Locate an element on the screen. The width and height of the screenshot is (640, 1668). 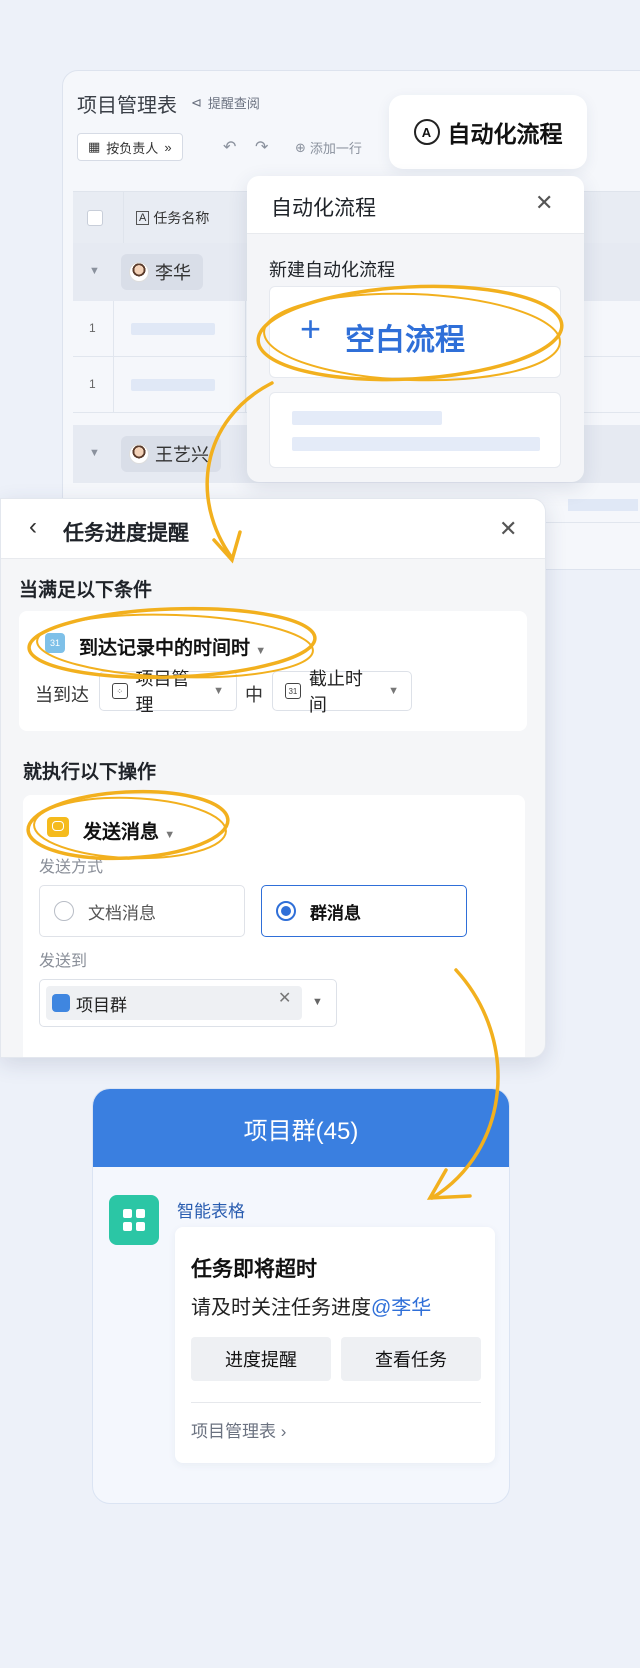
add-row-label: 添加一行 is located at coordinates (335, 148).